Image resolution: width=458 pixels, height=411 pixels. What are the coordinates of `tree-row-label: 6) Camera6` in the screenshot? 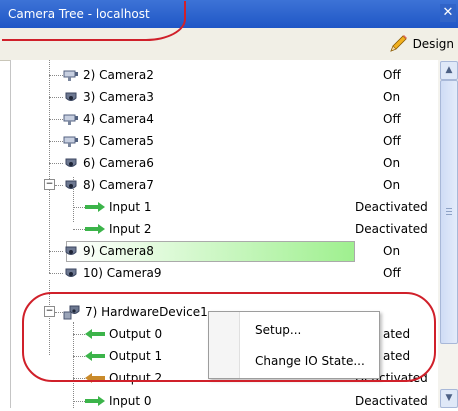 It's located at (118, 163).